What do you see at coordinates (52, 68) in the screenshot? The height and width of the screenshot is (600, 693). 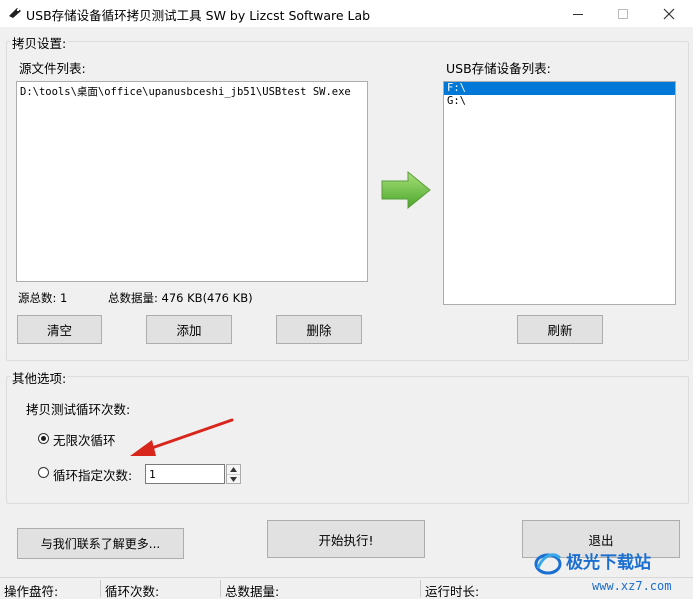 I see `source-list-label: 源文件列表:` at bounding box center [52, 68].